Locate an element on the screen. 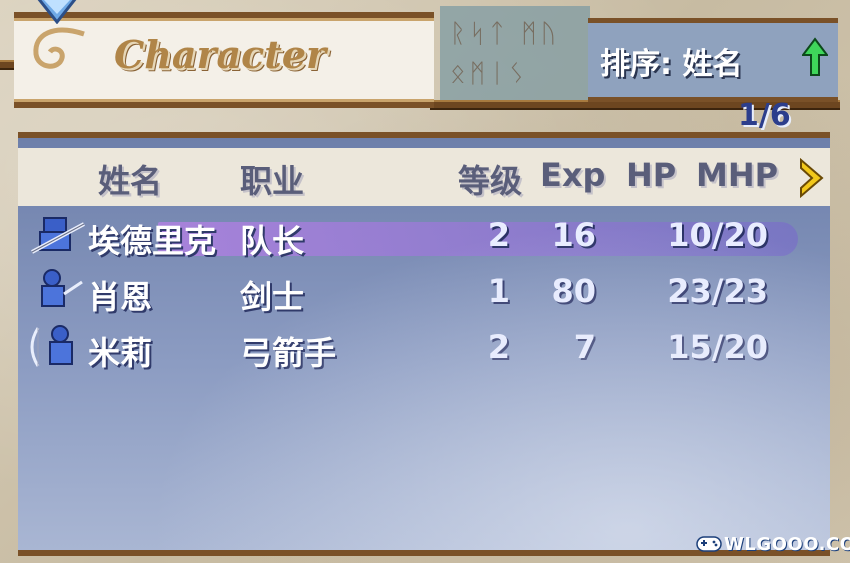 The height and width of the screenshot is (563, 850). window-title: Character is located at coordinates (220, 54).